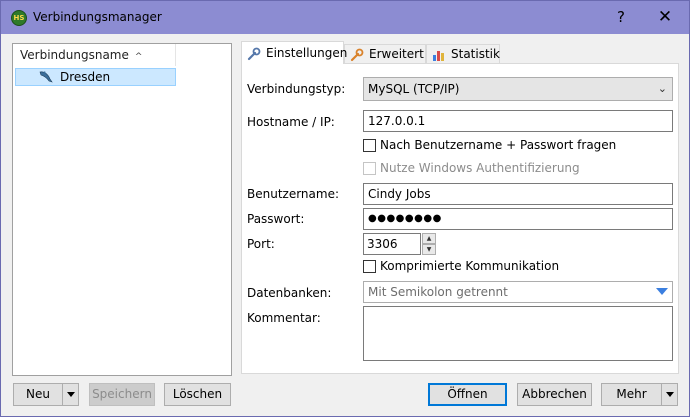 The image size is (690, 417). I want to click on title-bar: HS Verbindungsmanager ? ✕, so click(345, 17).